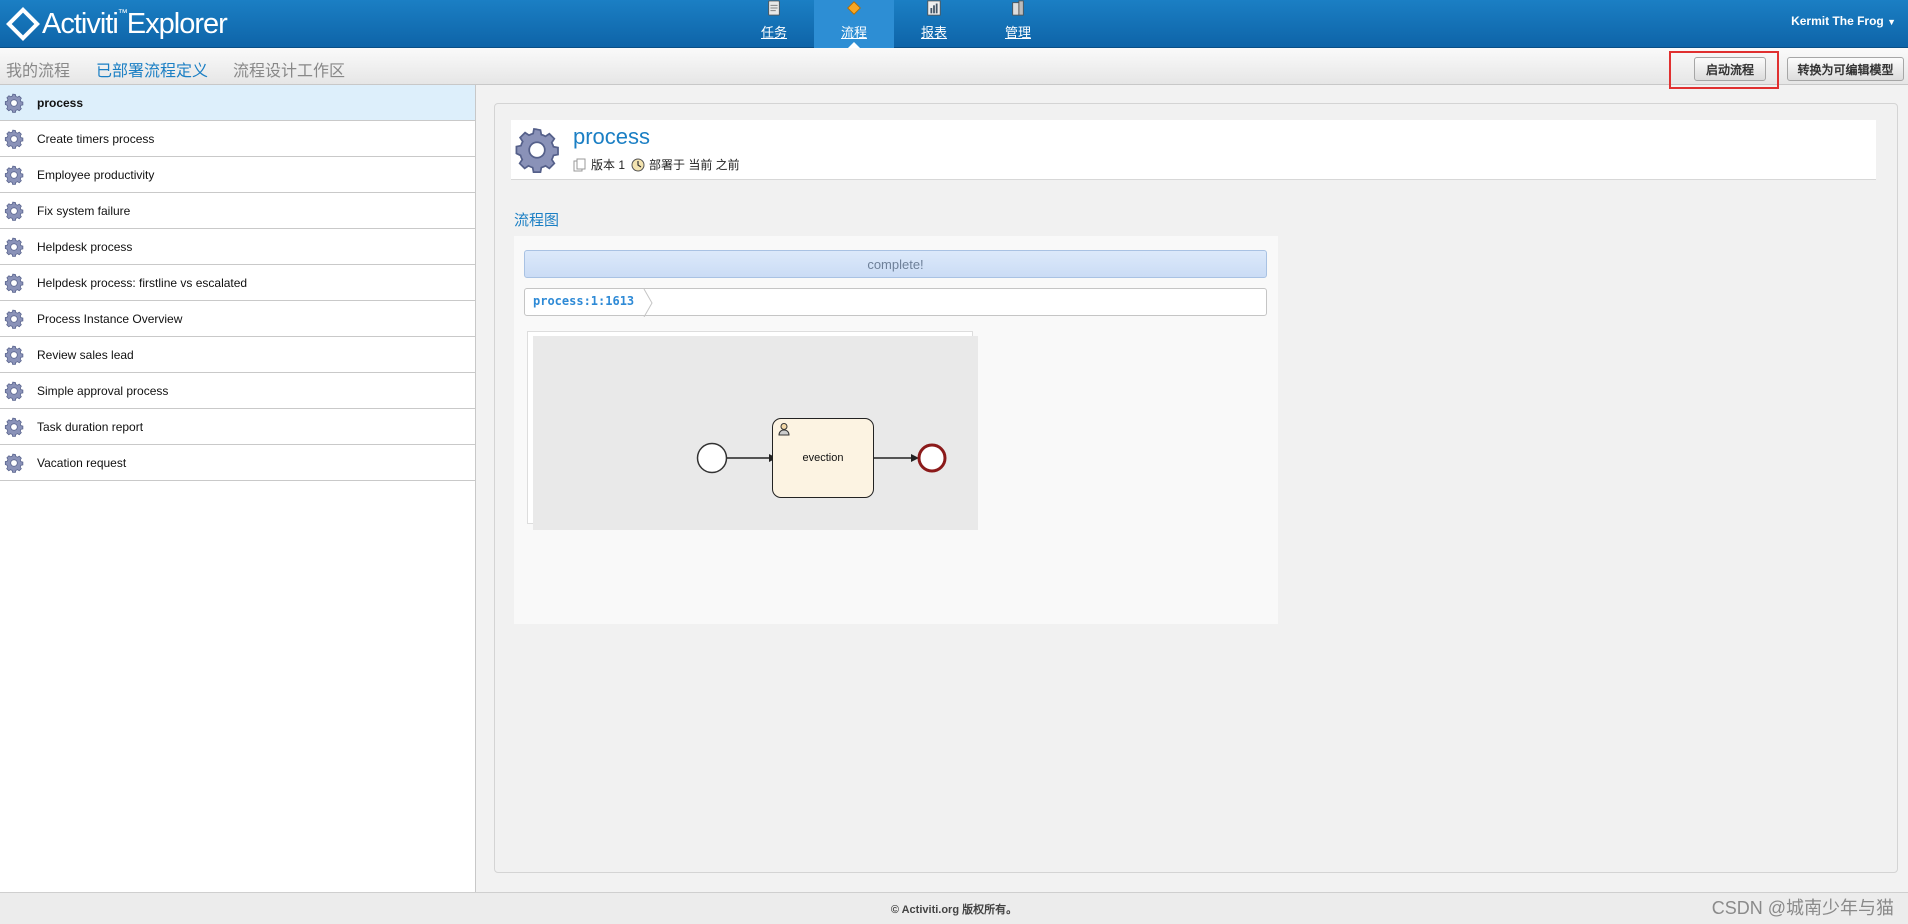 The height and width of the screenshot is (924, 1908). What do you see at coordinates (85, 354) in the screenshot?
I see `process-list-item-label: Review sales lead` at bounding box center [85, 354].